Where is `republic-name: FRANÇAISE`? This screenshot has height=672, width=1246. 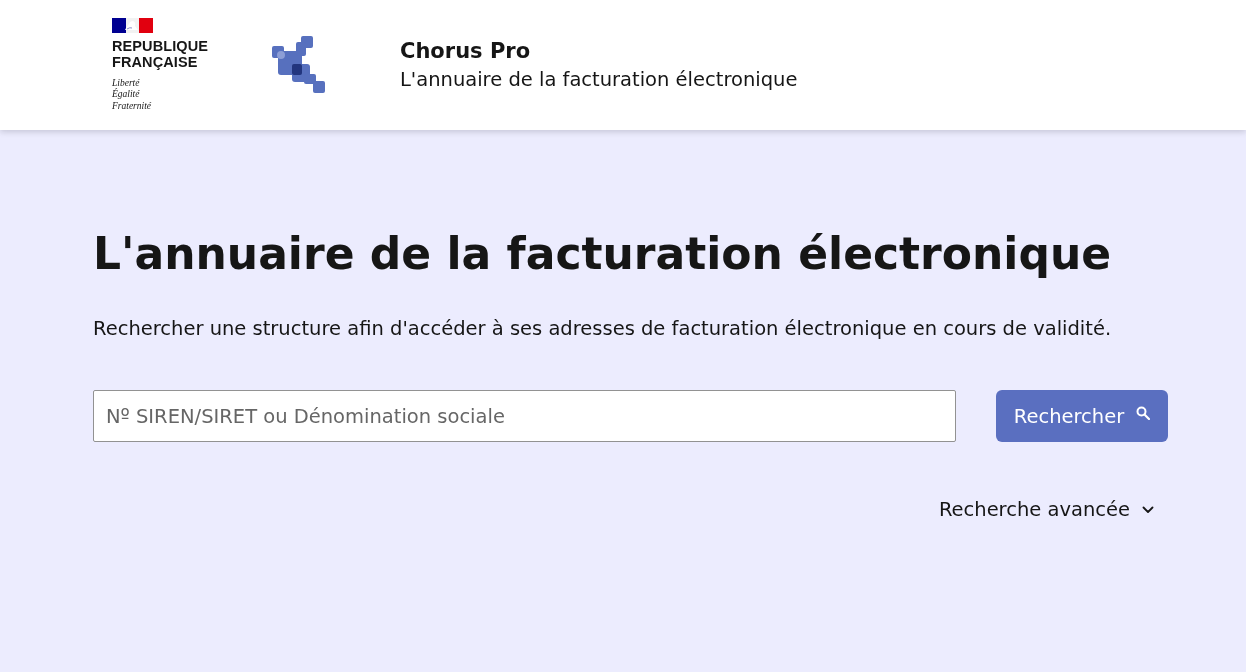
republic-name: FRANÇAISE is located at coordinates (155, 61).